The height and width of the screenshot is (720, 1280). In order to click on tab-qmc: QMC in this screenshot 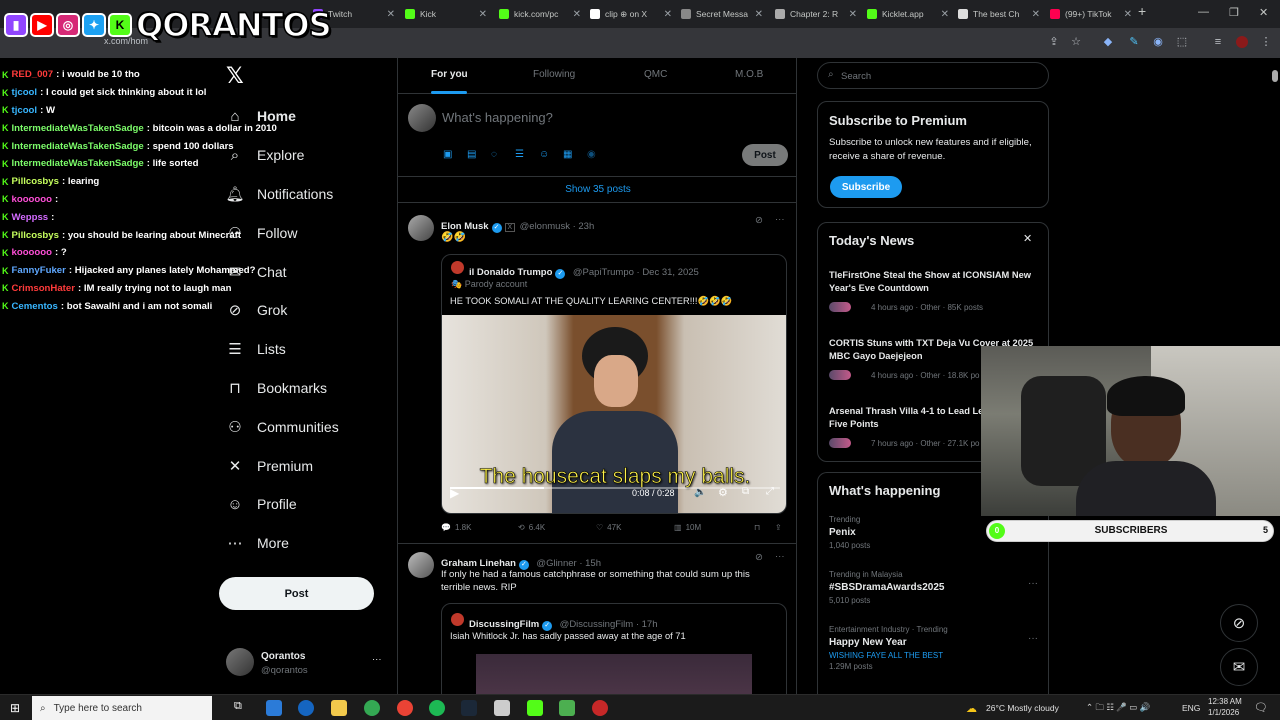, I will do `click(655, 74)`.